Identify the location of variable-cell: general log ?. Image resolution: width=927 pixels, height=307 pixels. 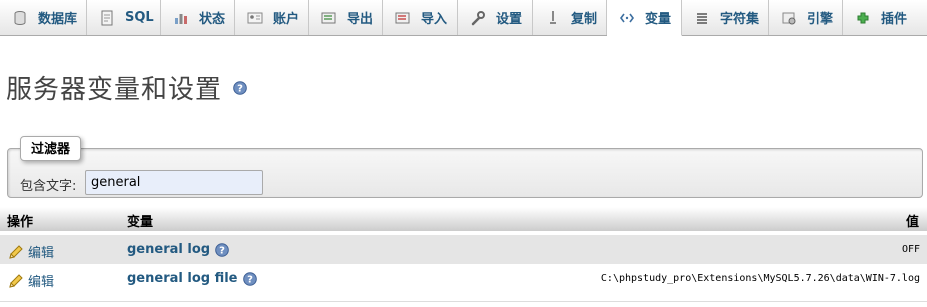
(178, 249).